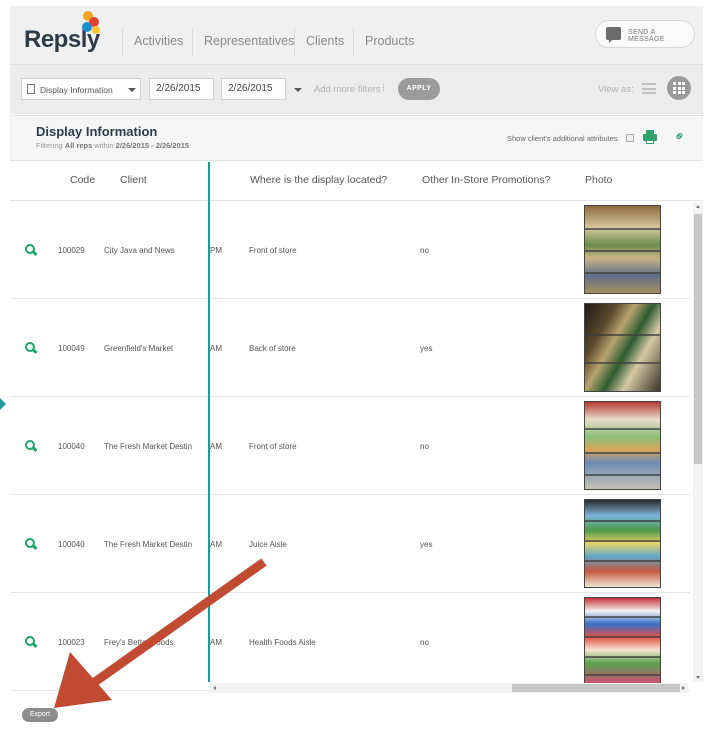 This screenshot has height=732, width=715. What do you see at coordinates (249, 41) in the screenshot?
I see `tab-representatives: Representatives` at bounding box center [249, 41].